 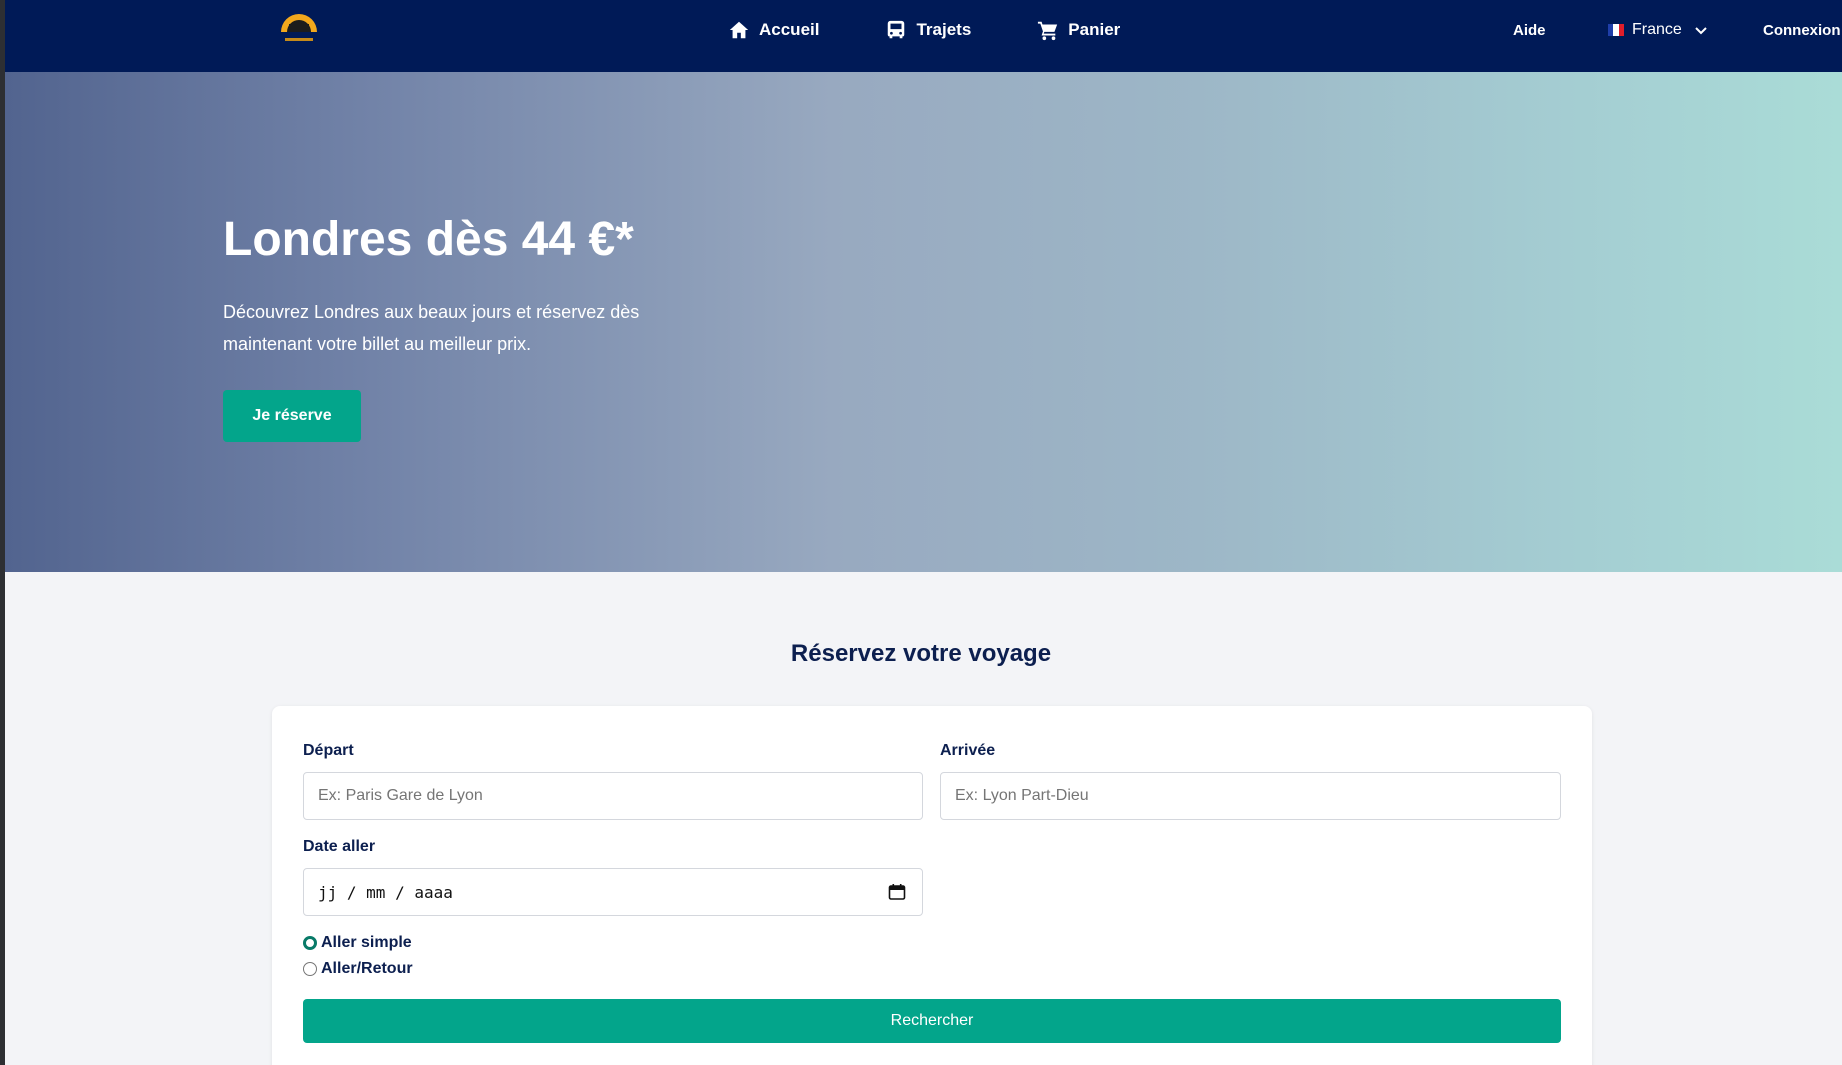 What do you see at coordinates (613, 892) in the screenshot?
I see `date-input: jj / mm / aaaa` at bounding box center [613, 892].